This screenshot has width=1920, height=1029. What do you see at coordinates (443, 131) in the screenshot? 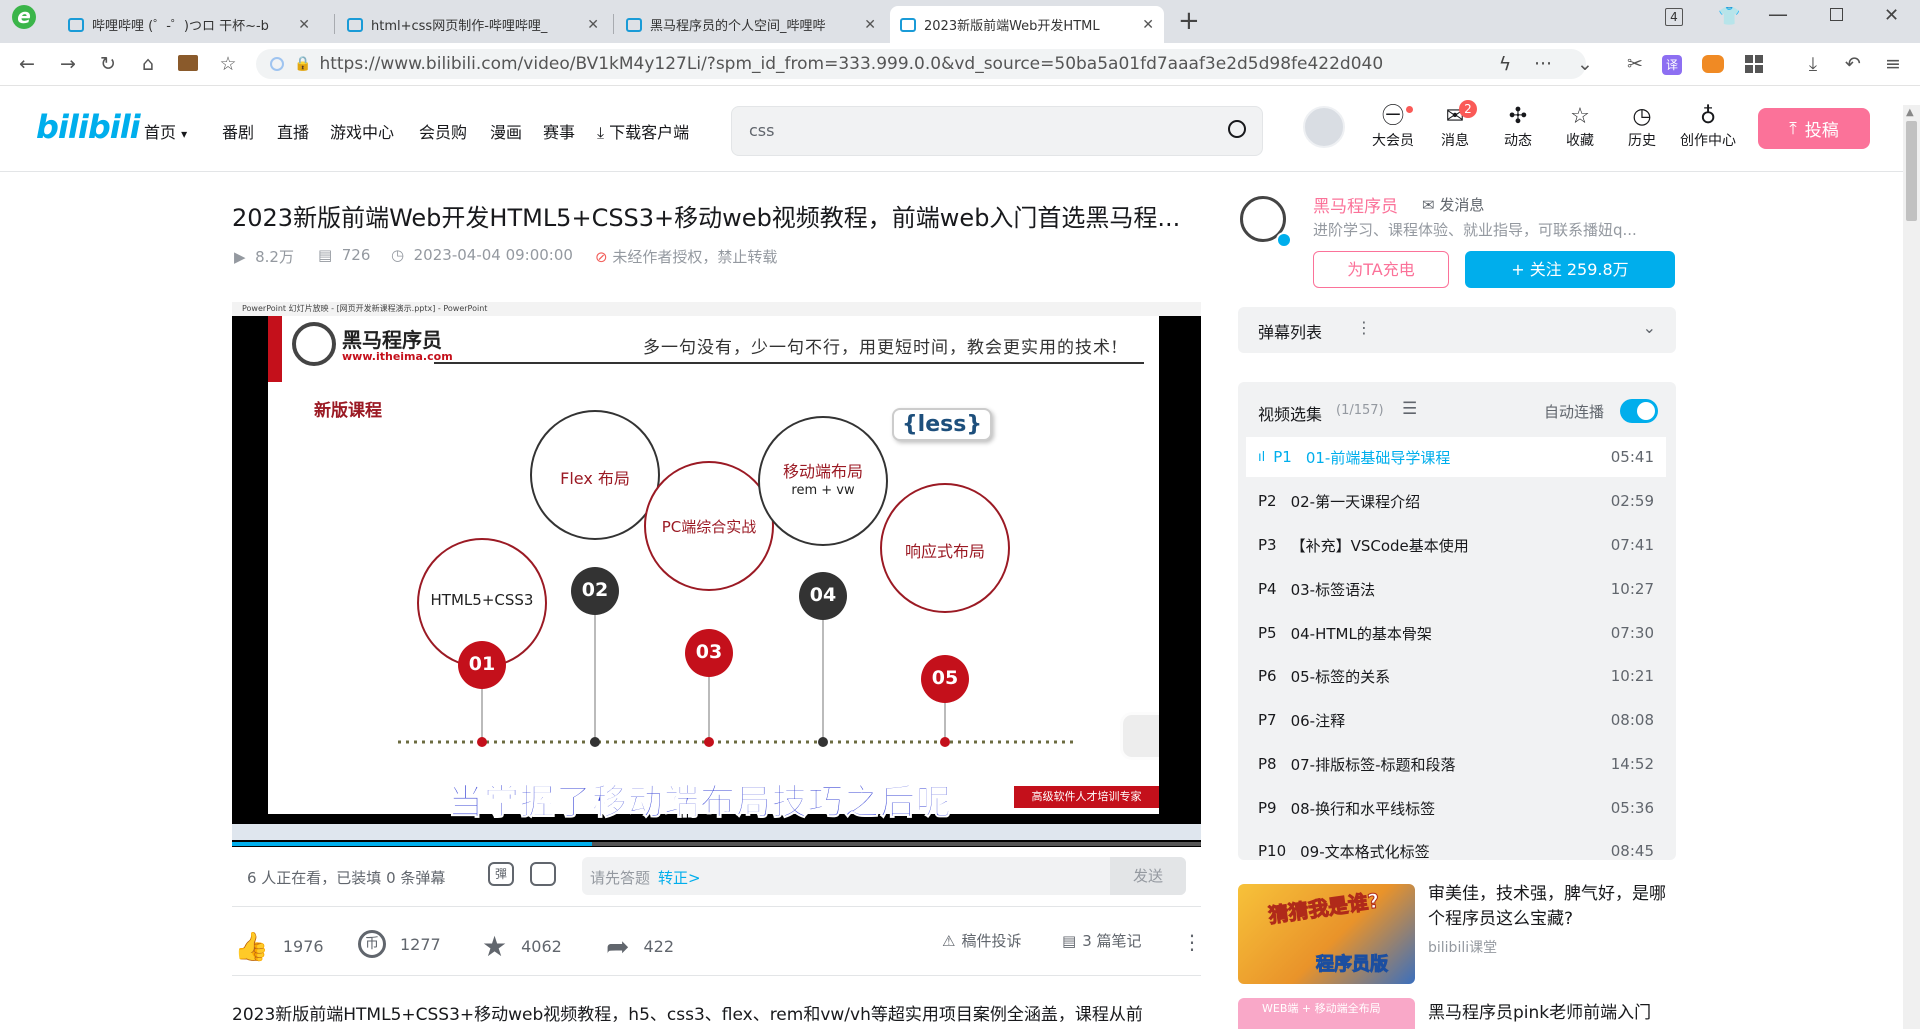
I see `nav-mall: 会员购` at bounding box center [443, 131].